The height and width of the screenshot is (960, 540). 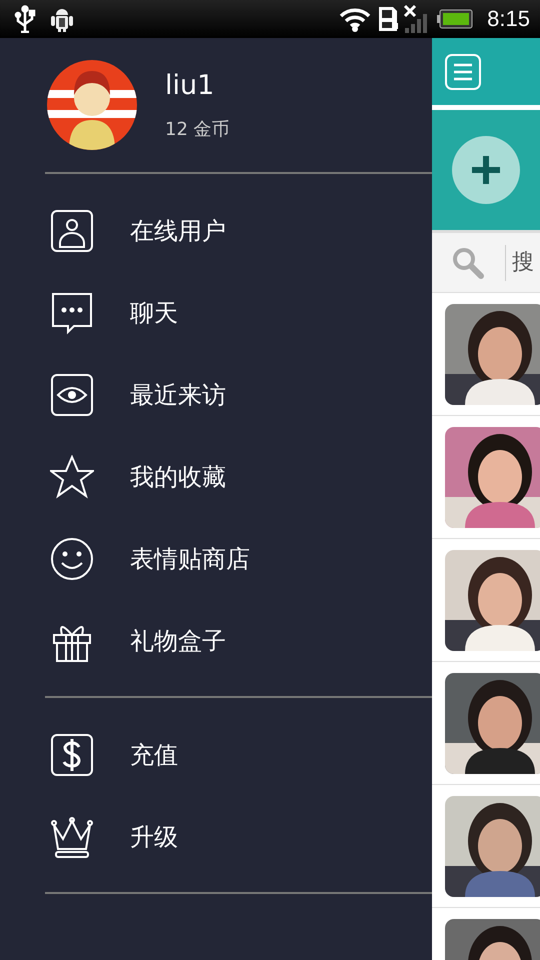 What do you see at coordinates (216, 641) in the screenshot?
I see `menu-item: 礼物盒子` at bounding box center [216, 641].